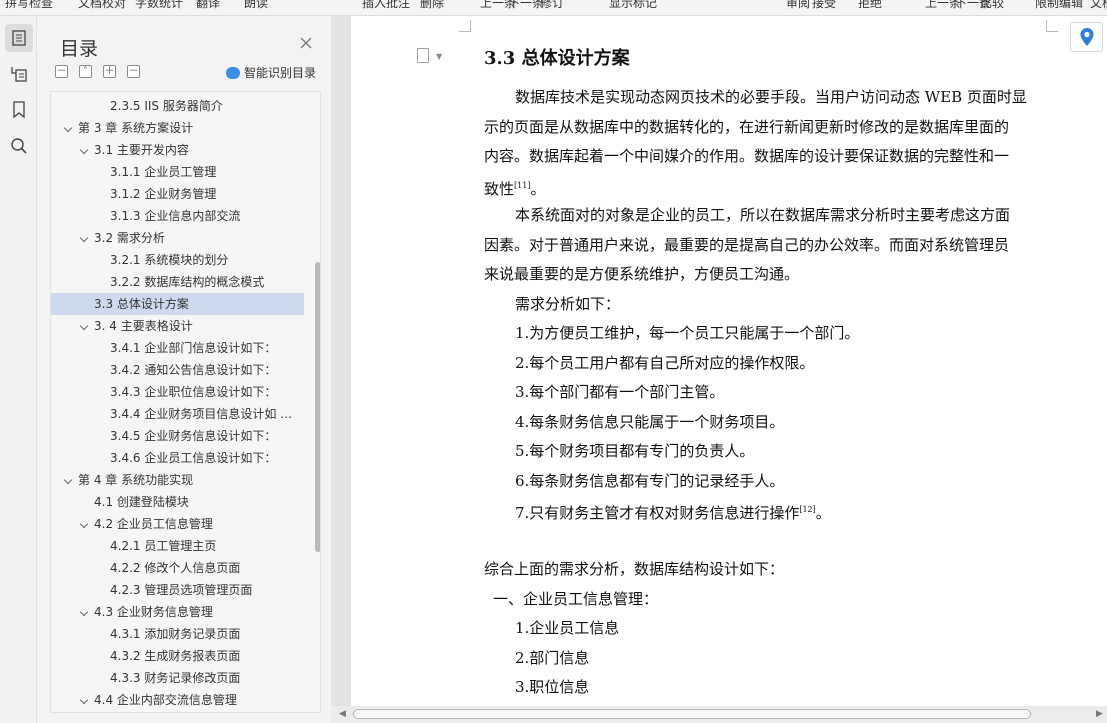 This screenshot has width=1107, height=723. I want to click on toolbar-item: 翻译, so click(208, 5).